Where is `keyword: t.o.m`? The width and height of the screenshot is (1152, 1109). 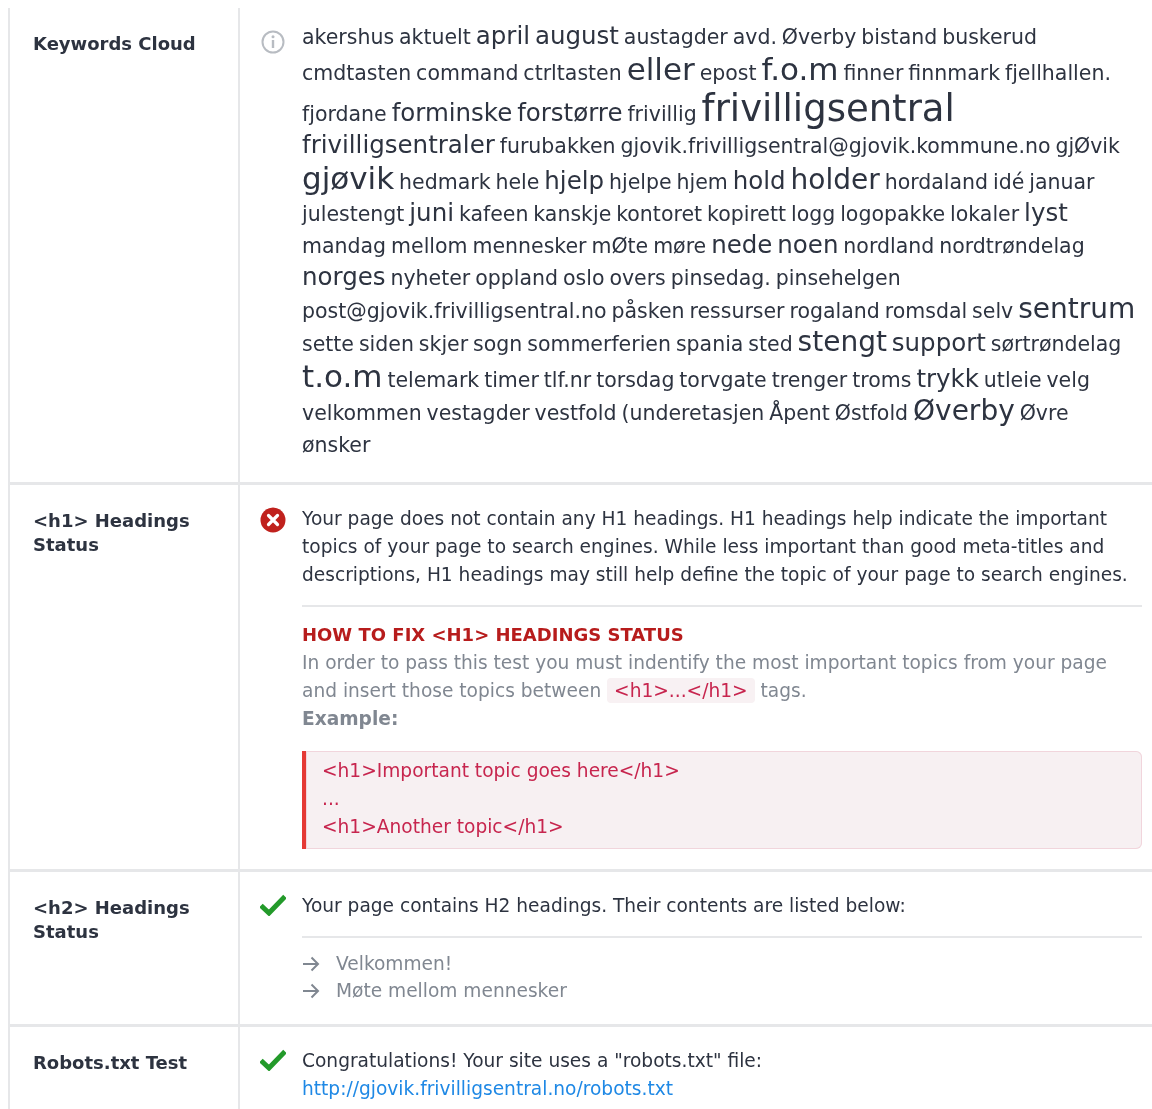 keyword: t.o.m is located at coordinates (342, 376).